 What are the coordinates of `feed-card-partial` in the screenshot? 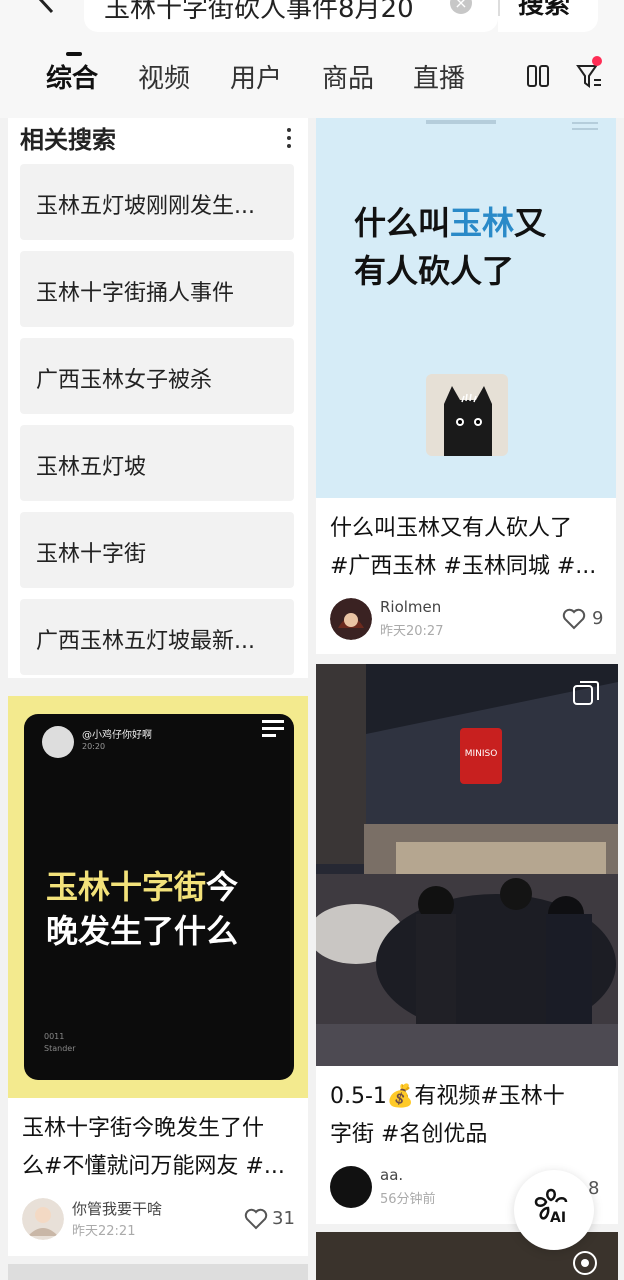 It's located at (158, 1272).